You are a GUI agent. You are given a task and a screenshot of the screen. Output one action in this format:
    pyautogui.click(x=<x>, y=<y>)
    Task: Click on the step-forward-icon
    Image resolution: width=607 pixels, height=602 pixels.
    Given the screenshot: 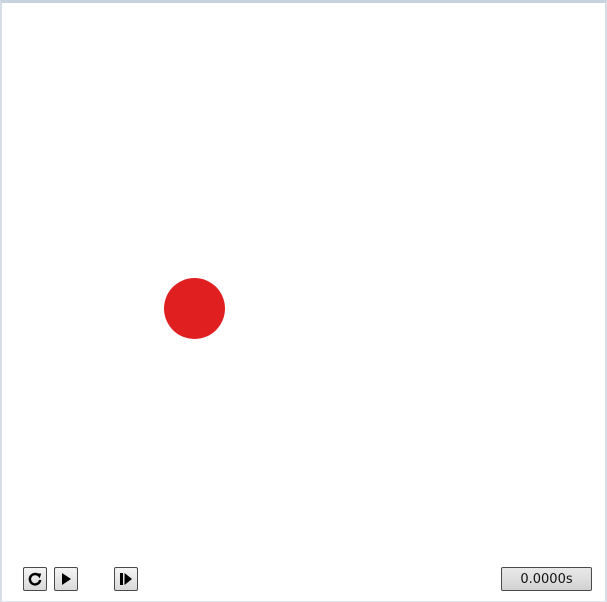 What is the action you would take?
    pyautogui.click(x=126, y=579)
    